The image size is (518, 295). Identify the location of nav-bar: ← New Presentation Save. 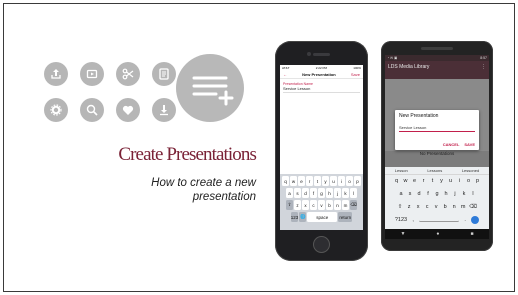
(321, 75).